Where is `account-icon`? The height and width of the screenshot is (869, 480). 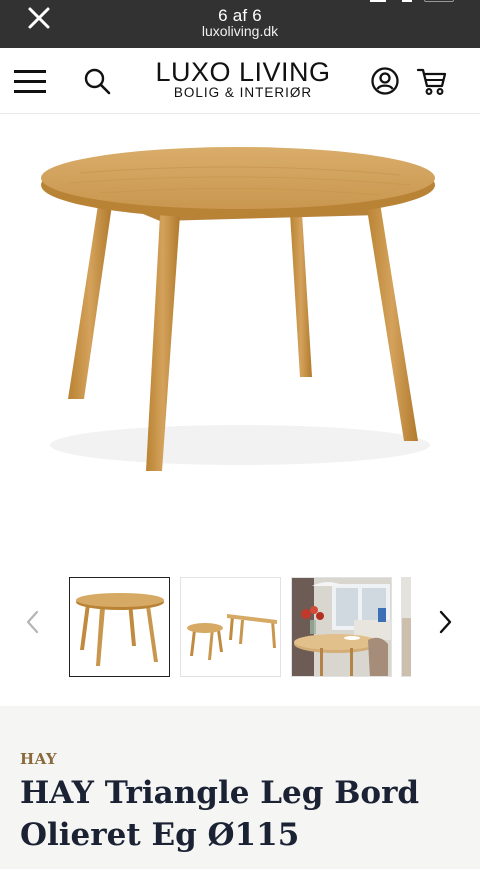 account-icon is located at coordinates (385, 81).